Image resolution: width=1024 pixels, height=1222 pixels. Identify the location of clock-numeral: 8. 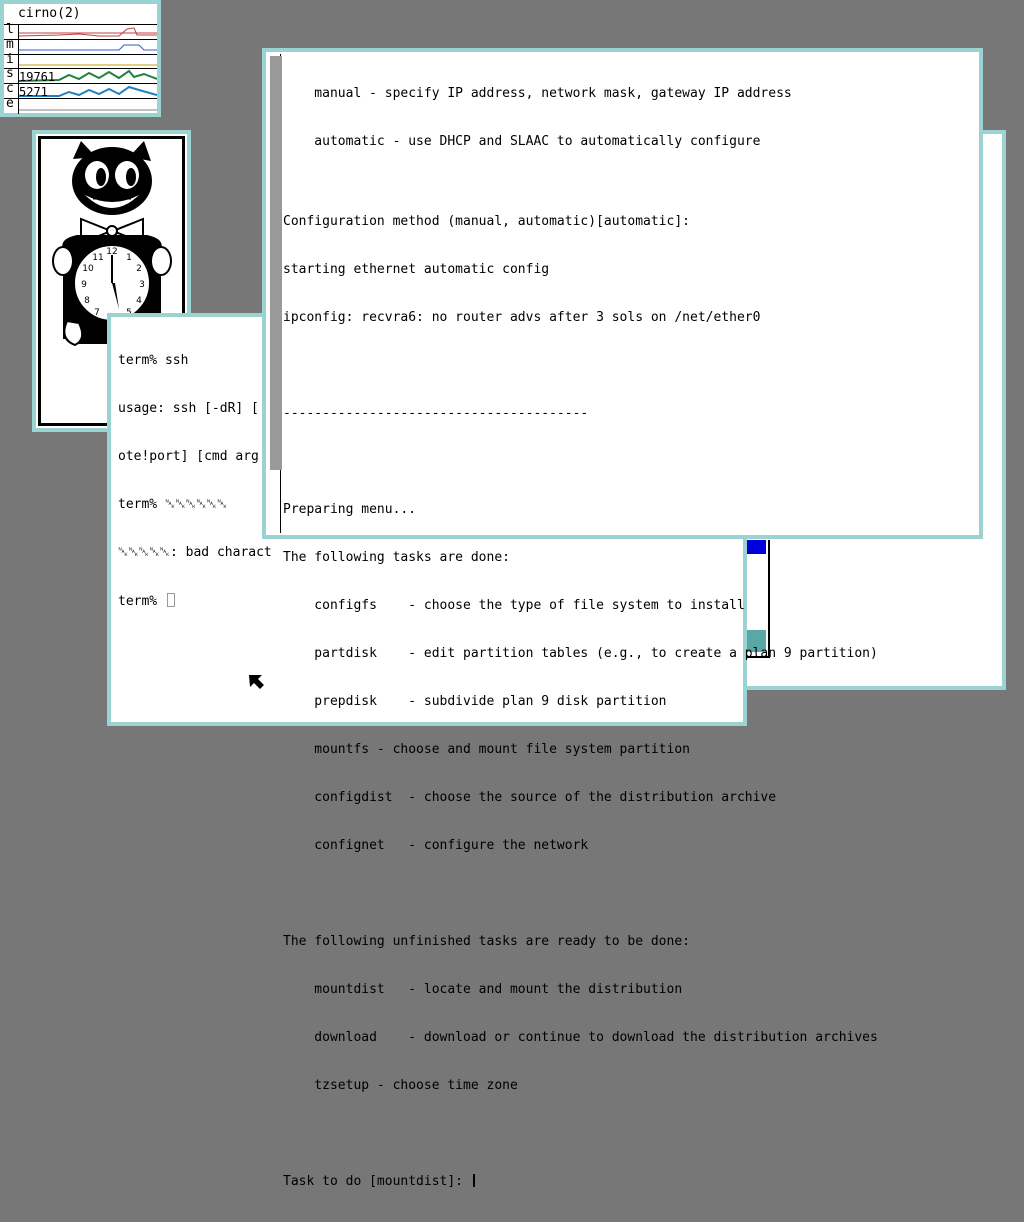
(87, 301).